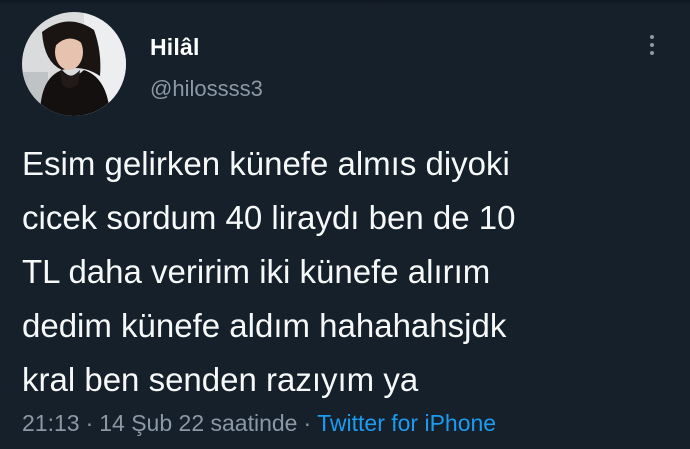 The height and width of the screenshot is (449, 690). Describe the element at coordinates (264, 325) in the screenshot. I see `tweet-text-line: dedim künefe aldım hahahahsjdk` at that location.